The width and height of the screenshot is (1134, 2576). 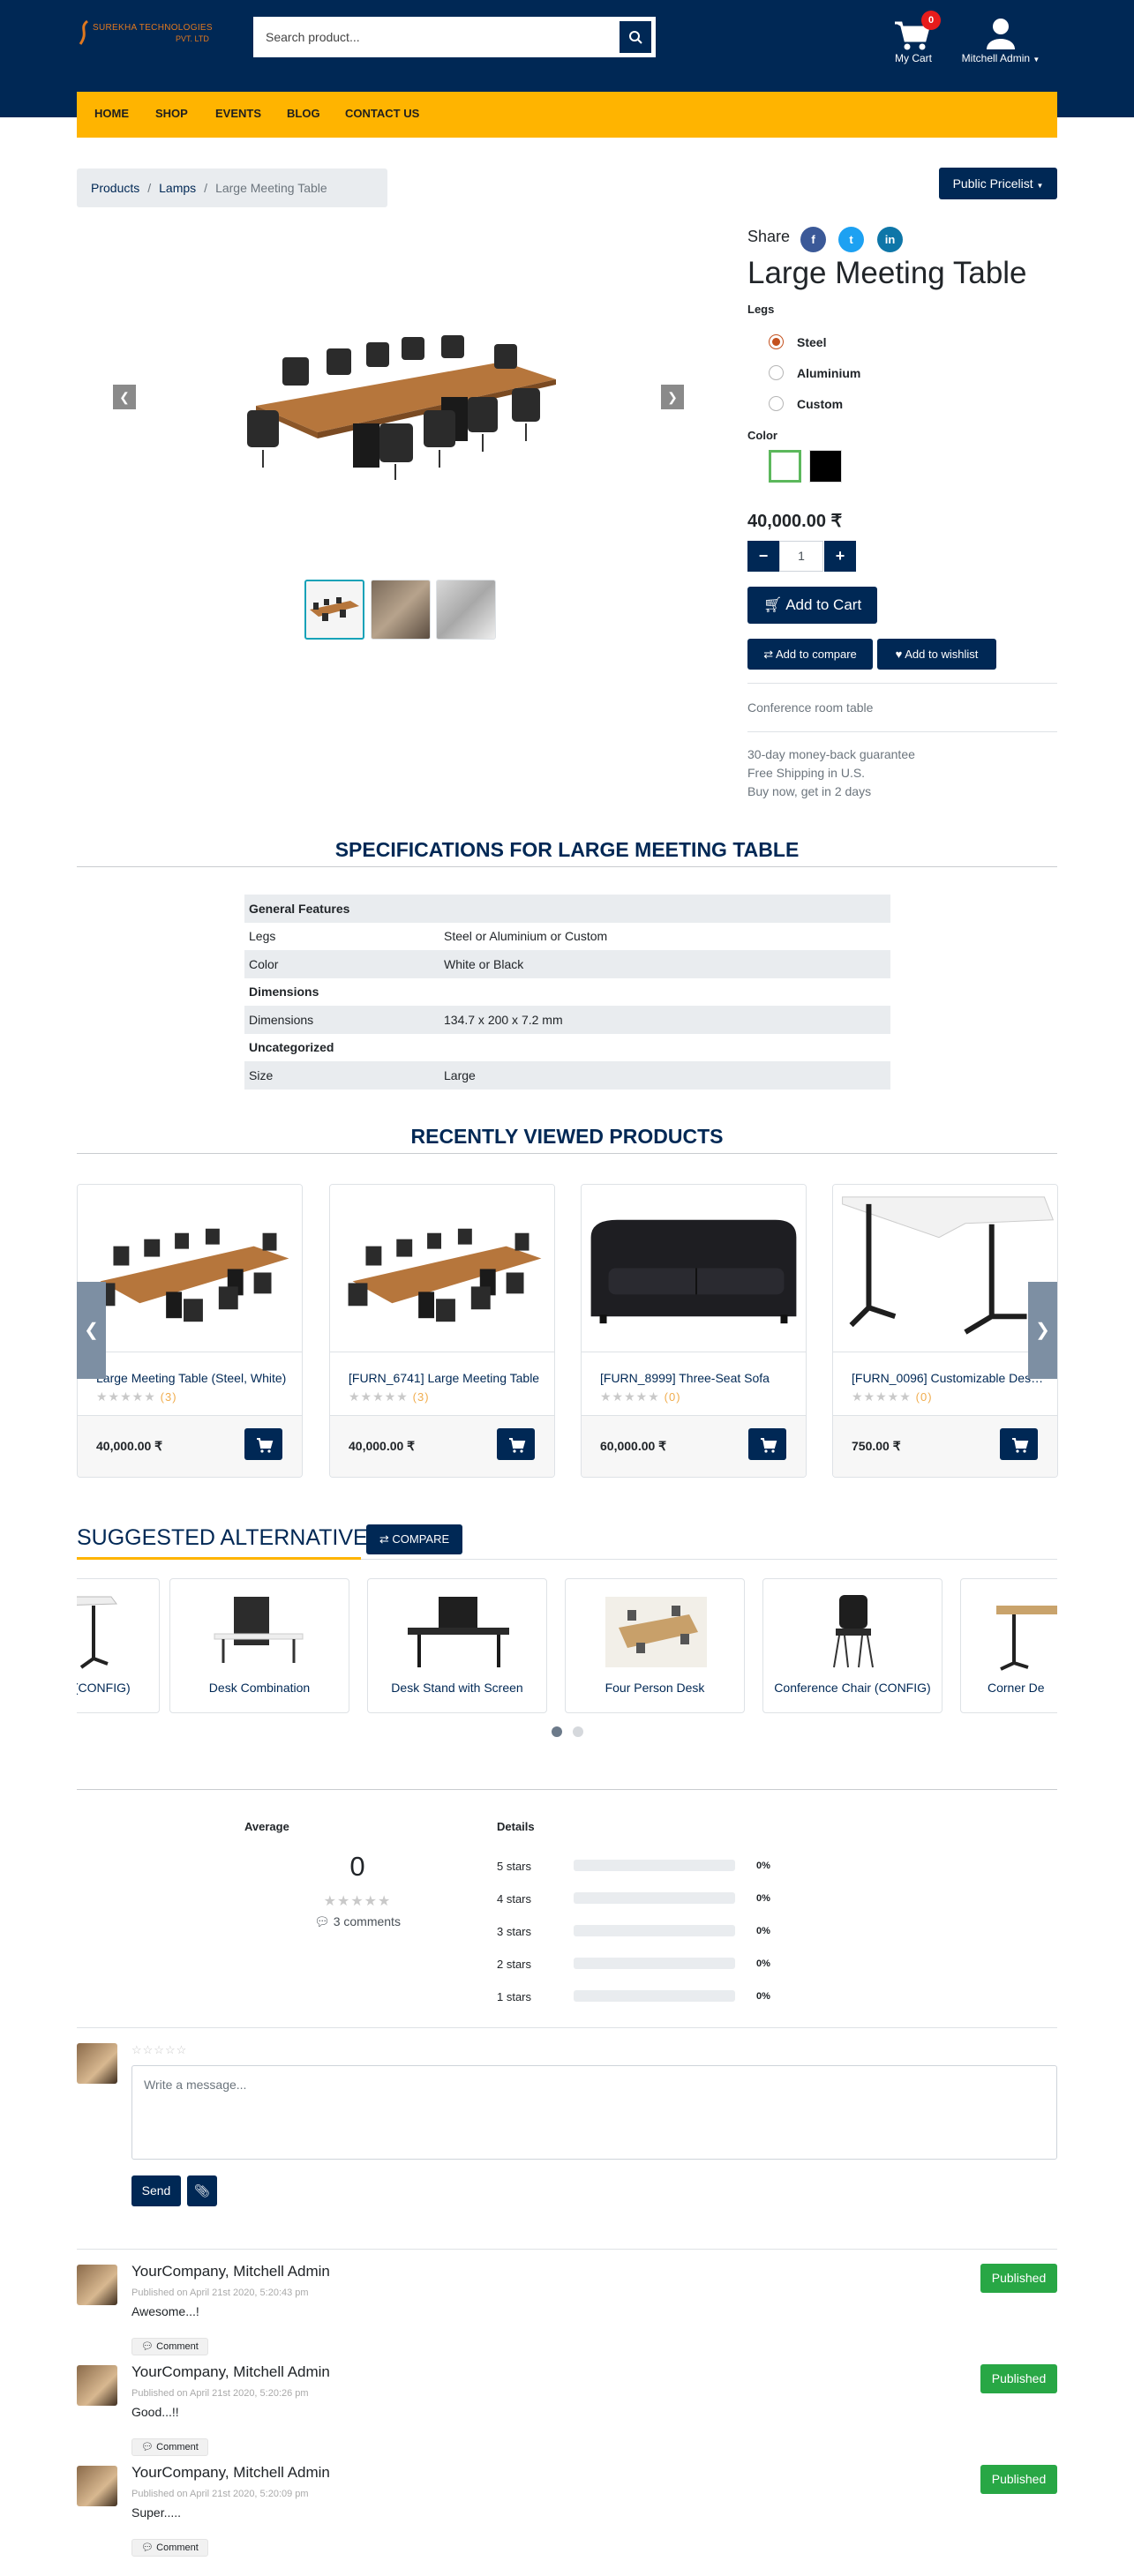 I want to click on nav-blog: BLOG, so click(x=303, y=114).